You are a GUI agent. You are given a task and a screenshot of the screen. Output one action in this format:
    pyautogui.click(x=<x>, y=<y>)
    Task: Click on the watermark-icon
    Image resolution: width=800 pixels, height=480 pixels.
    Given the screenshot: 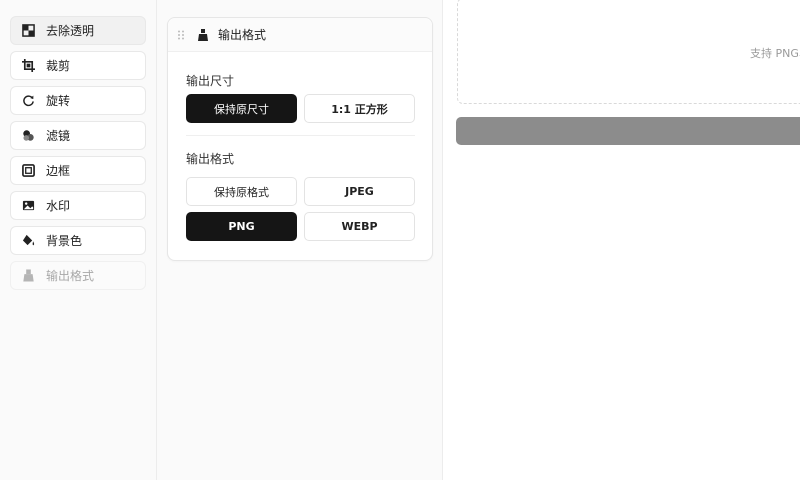 What is the action you would take?
    pyautogui.click(x=28, y=206)
    